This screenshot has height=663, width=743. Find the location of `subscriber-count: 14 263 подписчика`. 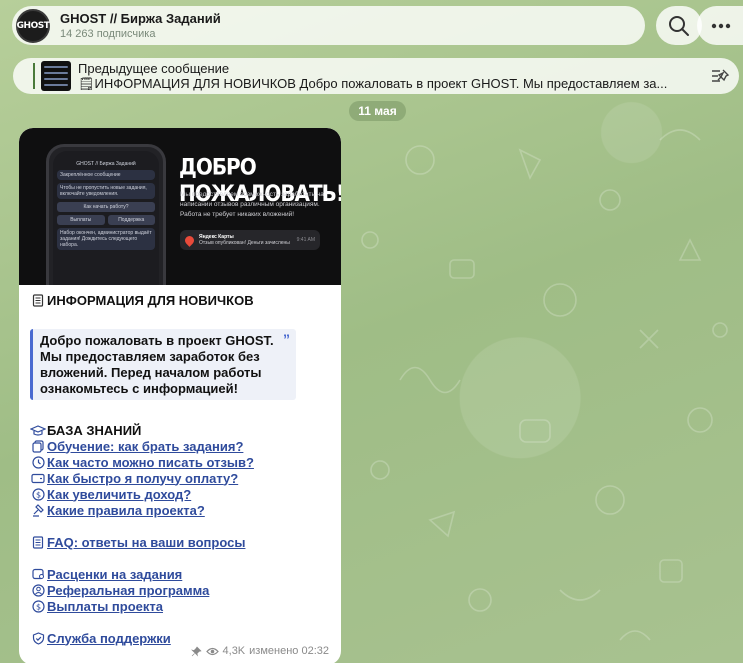

subscriber-count: 14 263 подписчика is located at coordinates (108, 34).